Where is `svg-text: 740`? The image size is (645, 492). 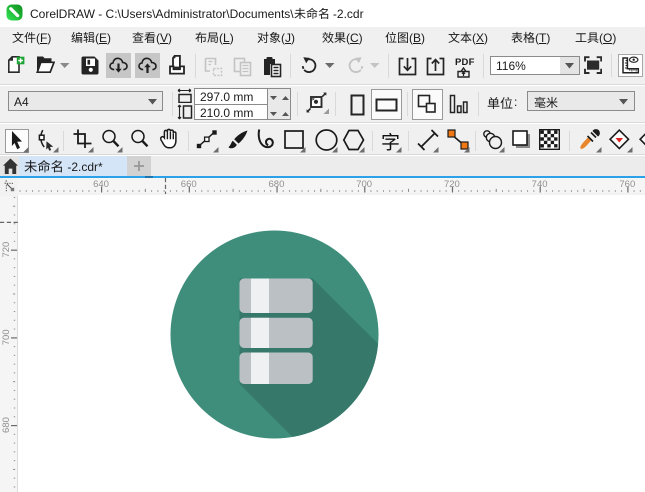 svg-text: 740 is located at coordinates (540, 184).